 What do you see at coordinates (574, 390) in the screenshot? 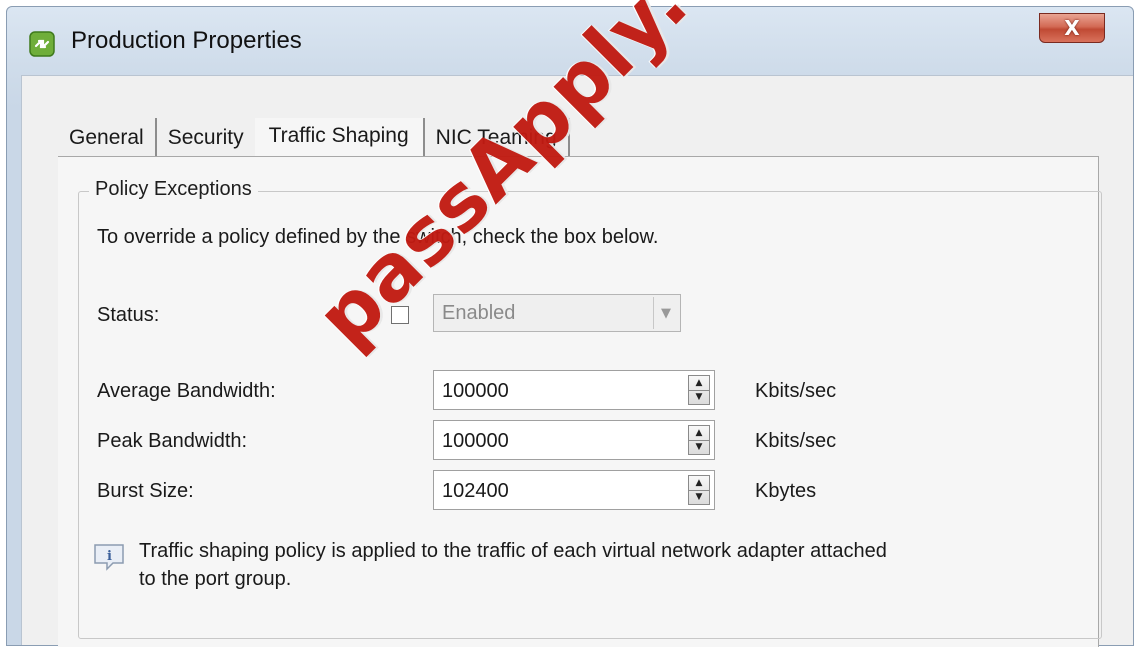
I see `average-bandwidth-input: 100000 ▲ ▼` at bounding box center [574, 390].